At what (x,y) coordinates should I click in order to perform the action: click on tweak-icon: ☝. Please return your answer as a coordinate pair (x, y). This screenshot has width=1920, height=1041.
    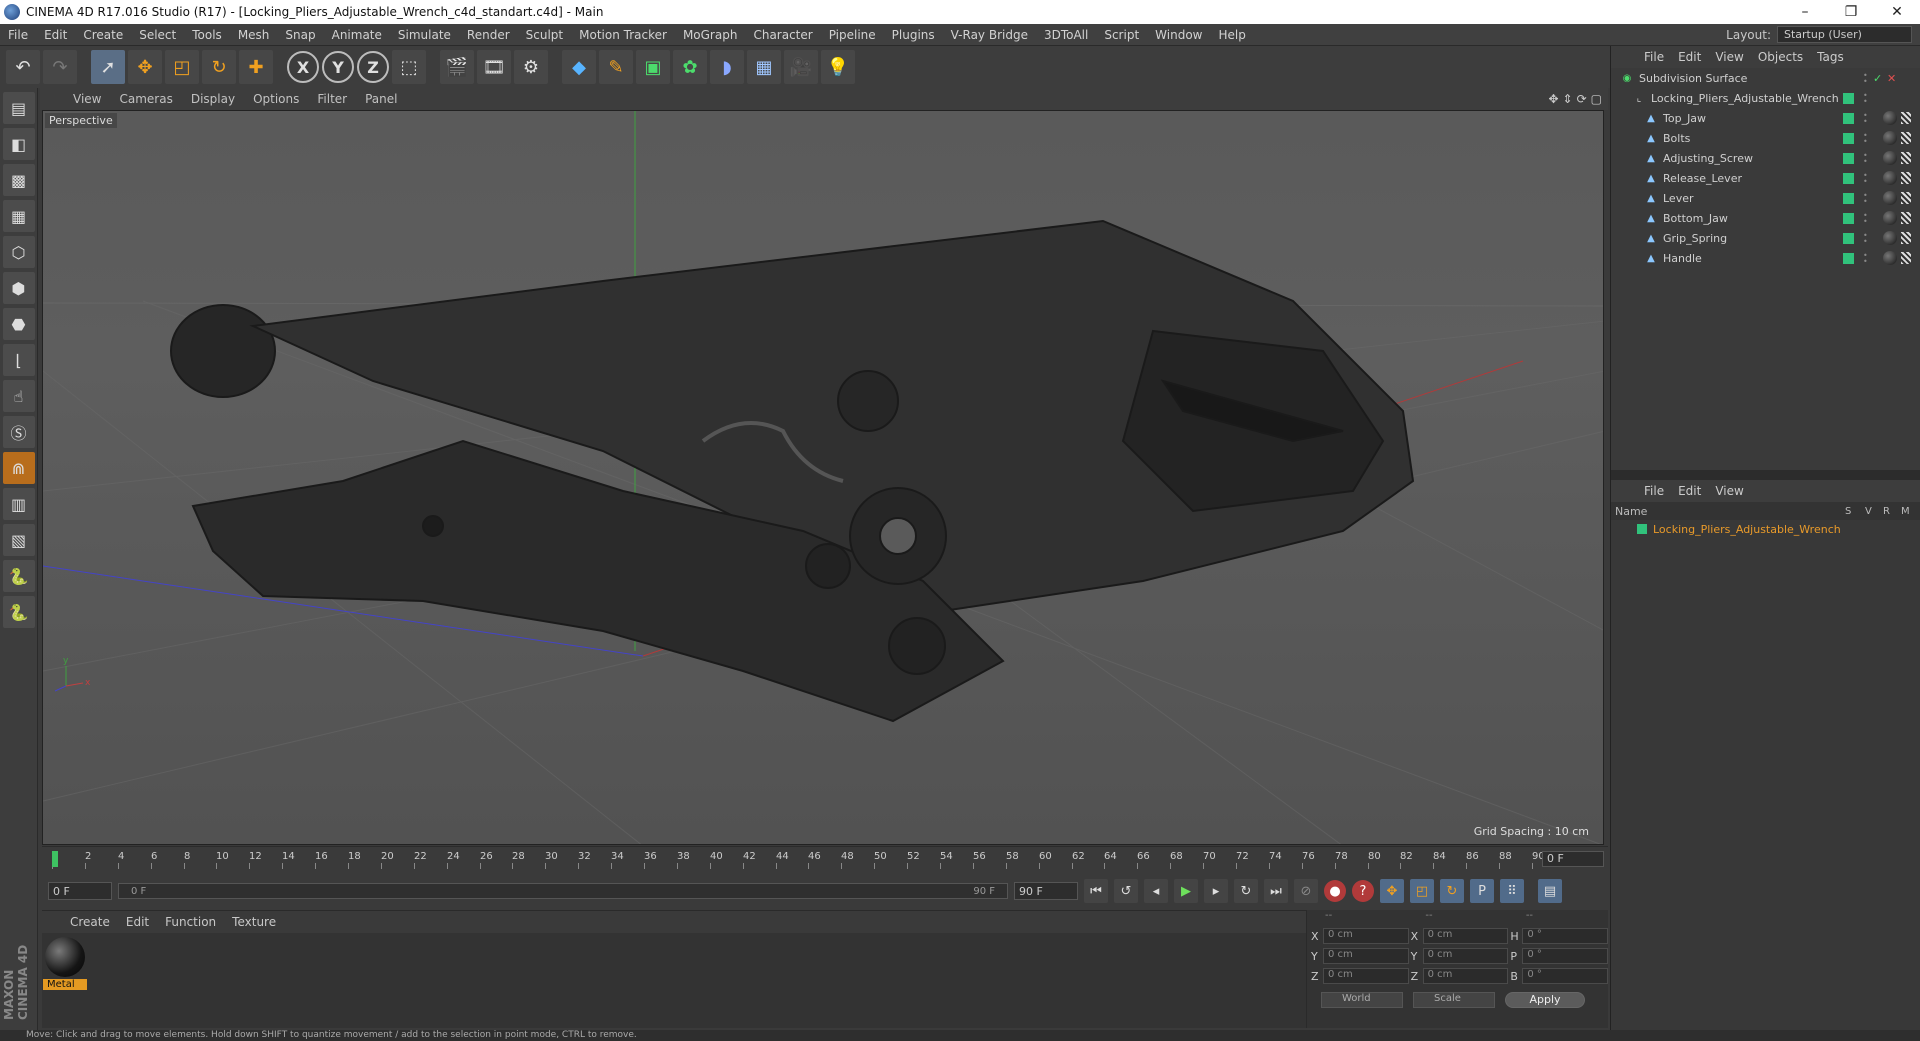
    Looking at the image, I should click on (18, 396).